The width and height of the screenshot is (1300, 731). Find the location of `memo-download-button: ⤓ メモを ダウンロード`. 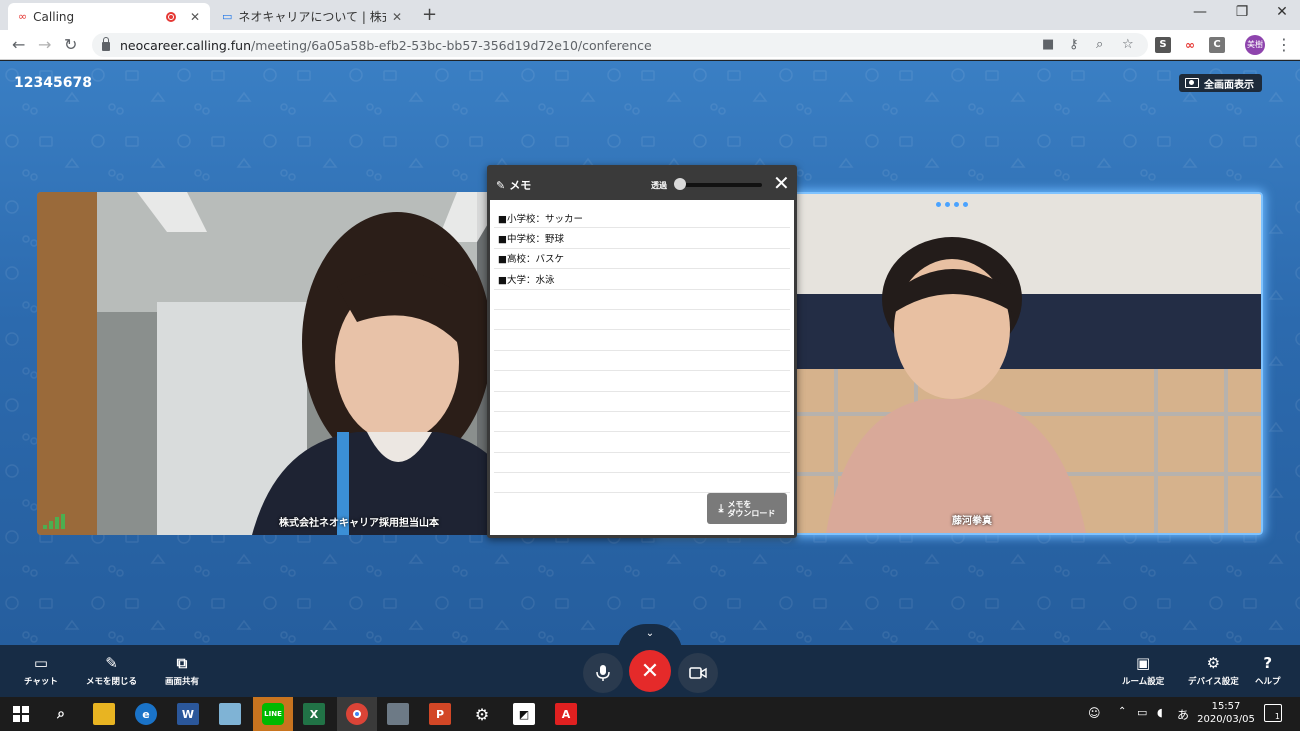

memo-download-button: ⤓ メモを ダウンロード is located at coordinates (747, 508).